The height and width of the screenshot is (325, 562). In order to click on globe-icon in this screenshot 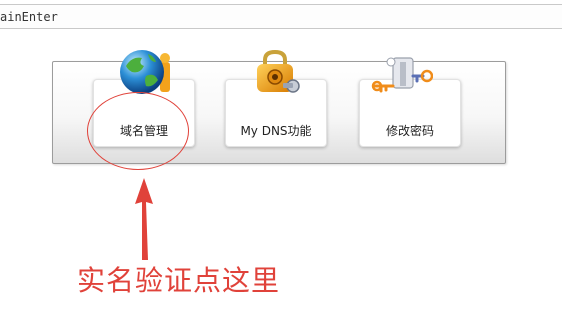, I will do `click(145, 72)`.